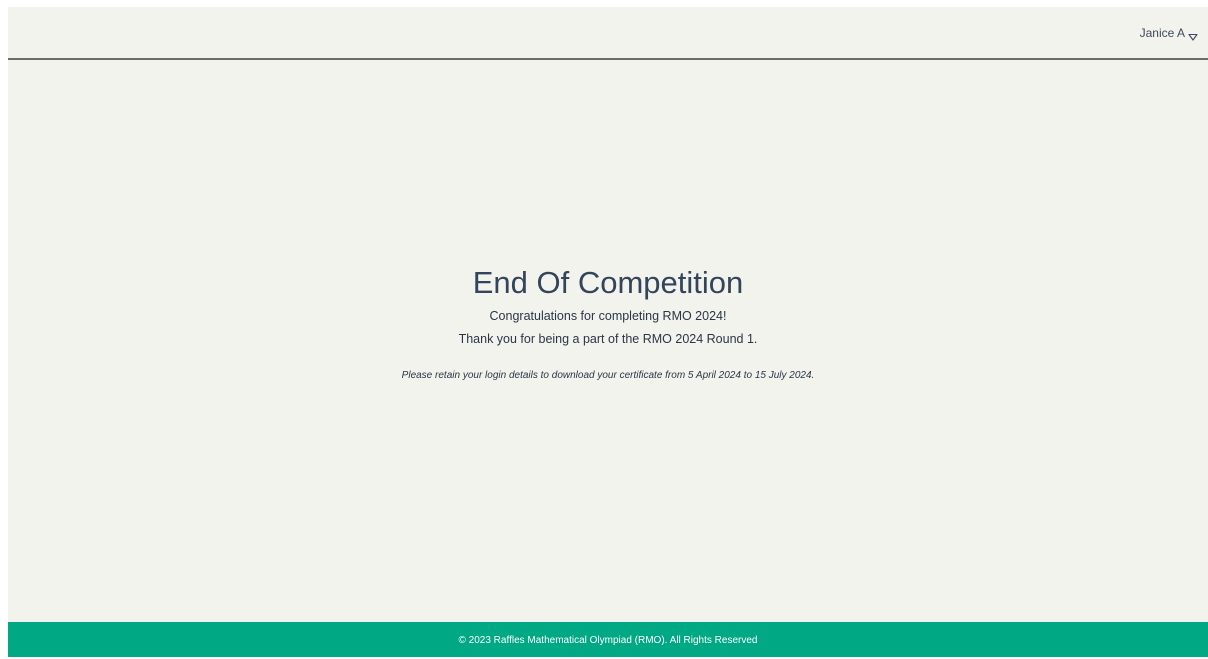 This screenshot has width=1208, height=659. I want to click on page-title: End Of Competition, so click(608, 282).